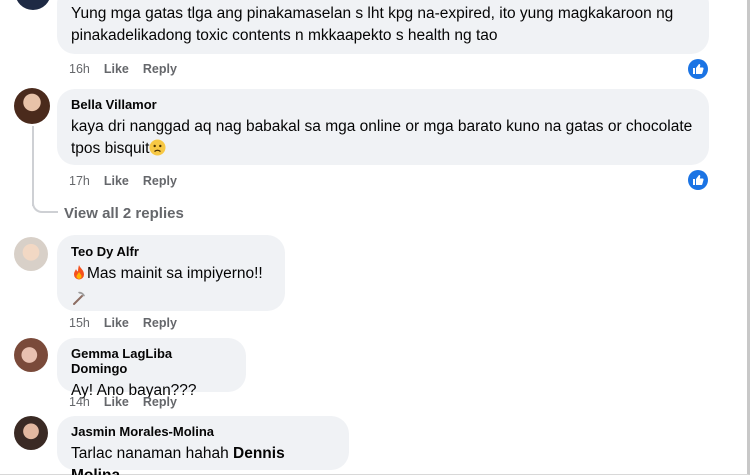  What do you see at coordinates (45, 204) in the screenshot?
I see `thread-connector` at bounding box center [45, 204].